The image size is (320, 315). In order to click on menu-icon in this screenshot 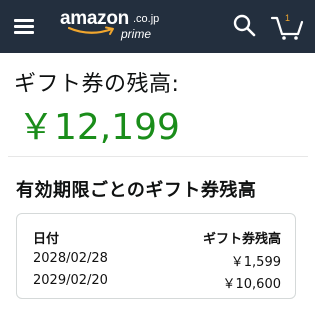, I will do `click(27, 26)`.